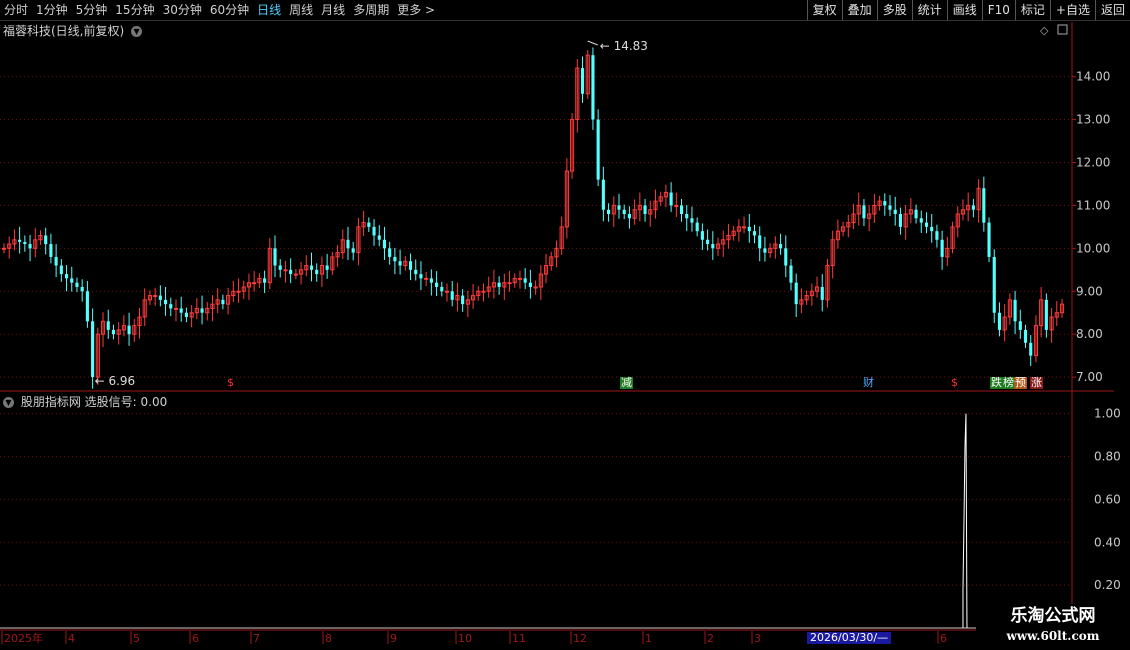 This screenshot has width=1130, height=650. Describe the element at coordinates (71, 638) in the screenshot. I see `timeline-label: 4` at that location.